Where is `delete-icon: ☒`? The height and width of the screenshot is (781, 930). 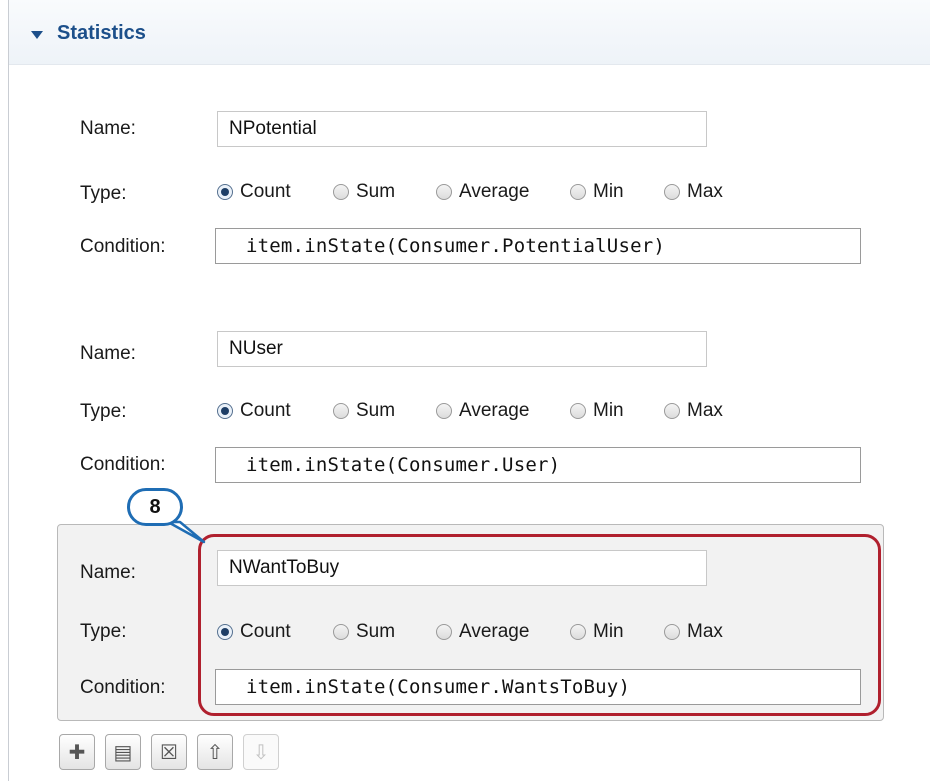 delete-icon: ☒ is located at coordinates (169, 752).